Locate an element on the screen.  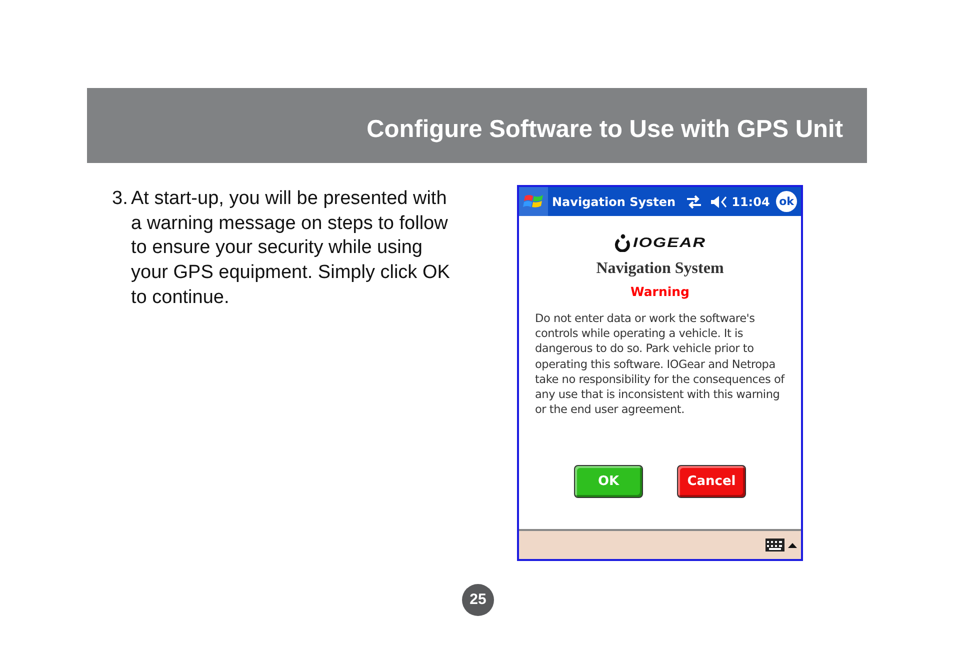
section-title: Configure Software to Use with GPS Unit is located at coordinates (604, 130).